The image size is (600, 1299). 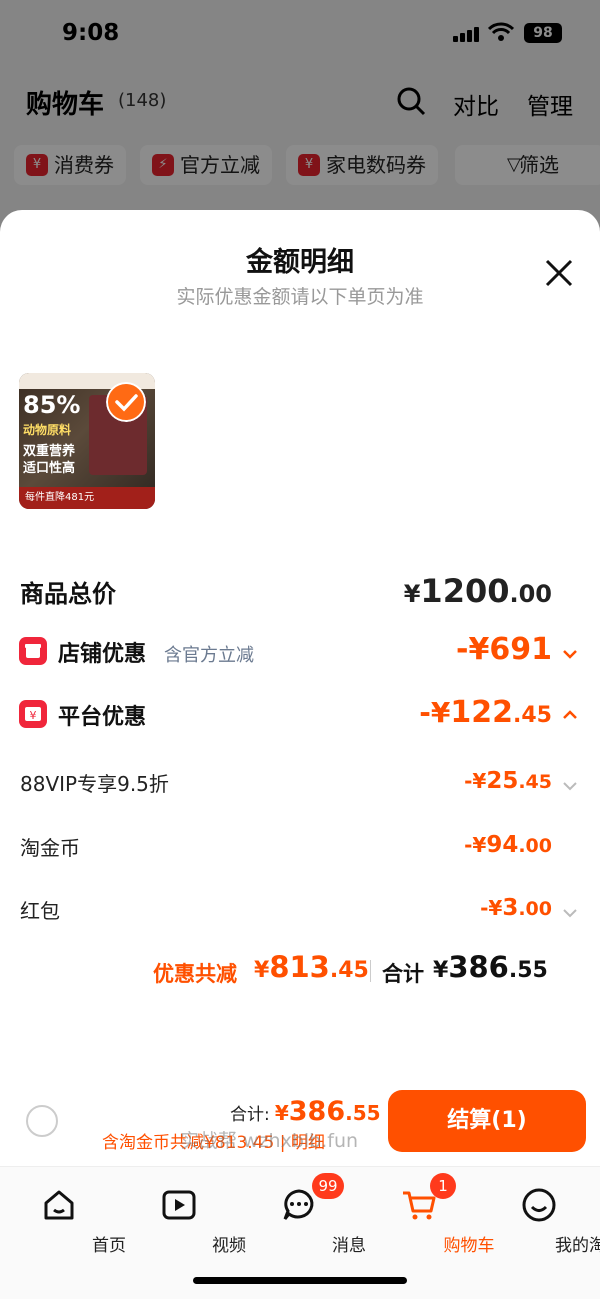 I want to click on video-icon, so click(x=179, y=1205).